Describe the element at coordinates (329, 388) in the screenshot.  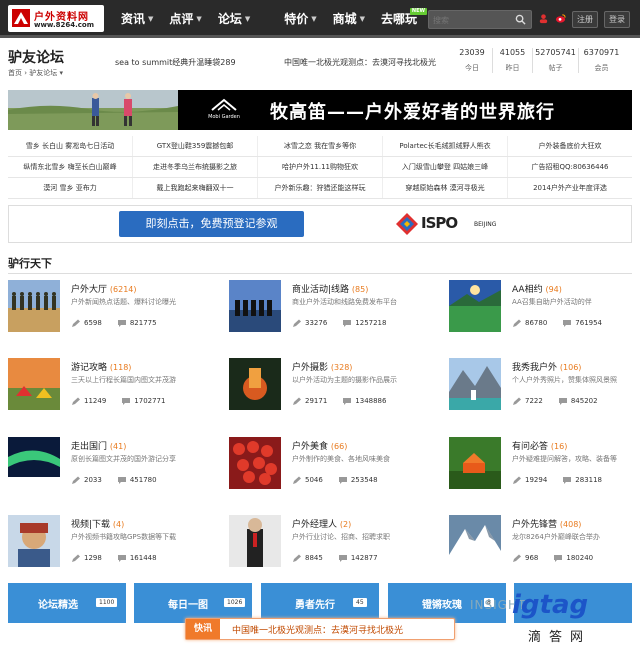
I see `forum-card: 户外摄影 (328) 以户外活动为主题的摄影作品展示 29171 1348886` at that location.